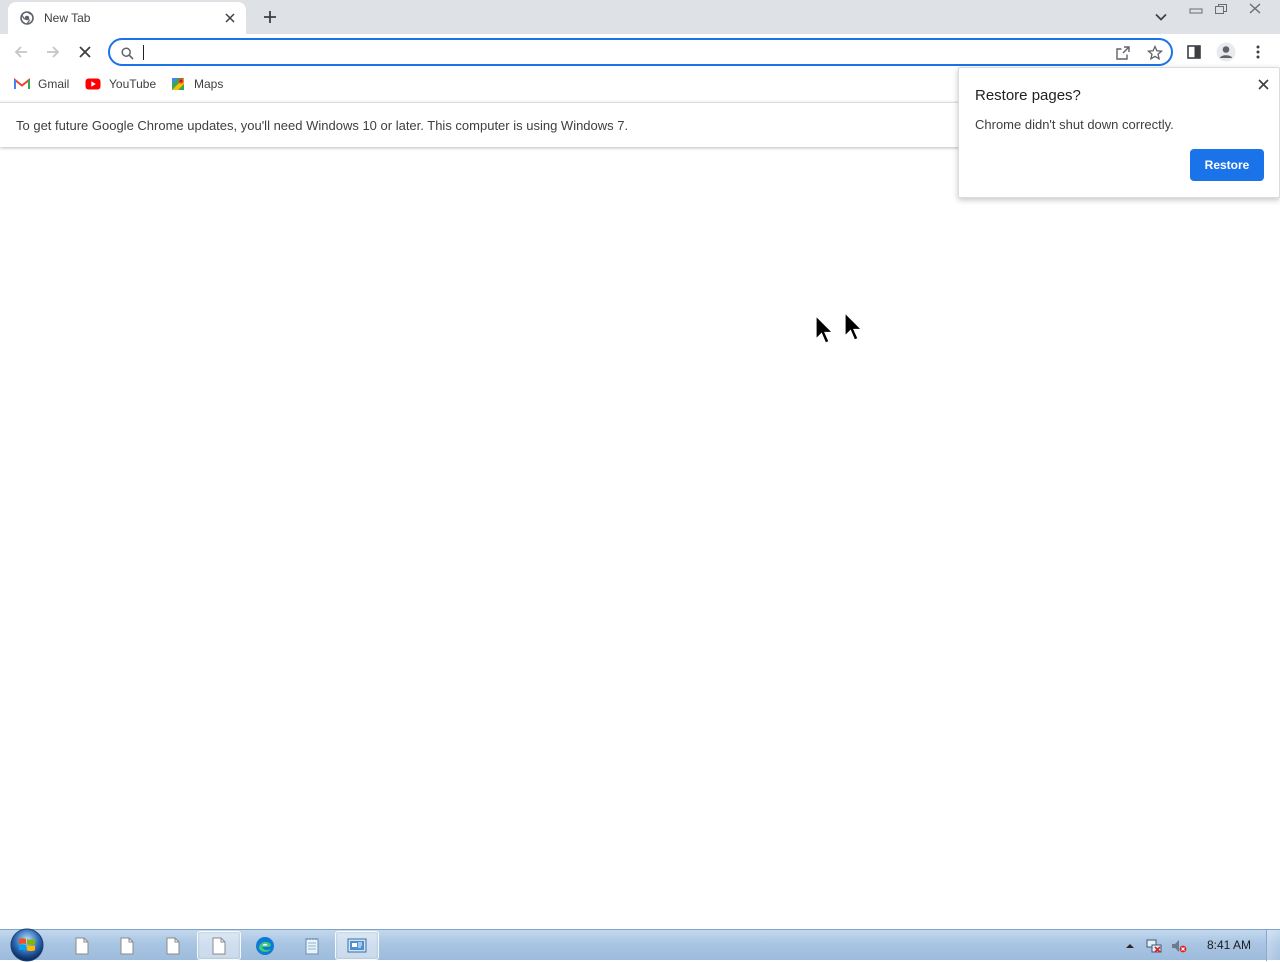 The image size is (1280, 962). I want to click on taskbar-clock: 8:41 AM, so click(1229, 945).